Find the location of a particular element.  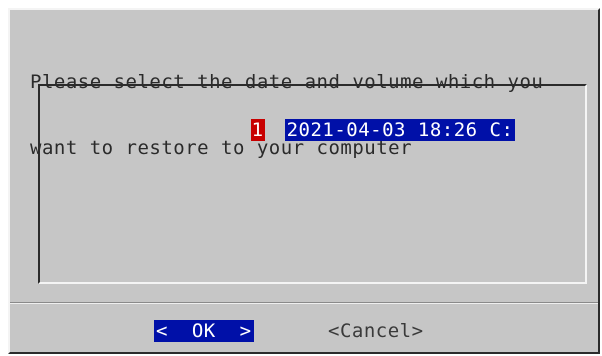

list-item: 1 2021-04-03 18:26 C: is located at coordinates (347, 119).